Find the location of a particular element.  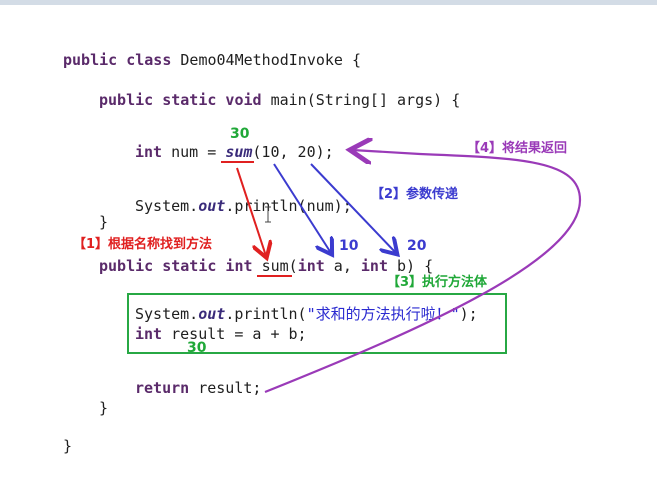

step2-arrow-b is located at coordinates (353, 208).